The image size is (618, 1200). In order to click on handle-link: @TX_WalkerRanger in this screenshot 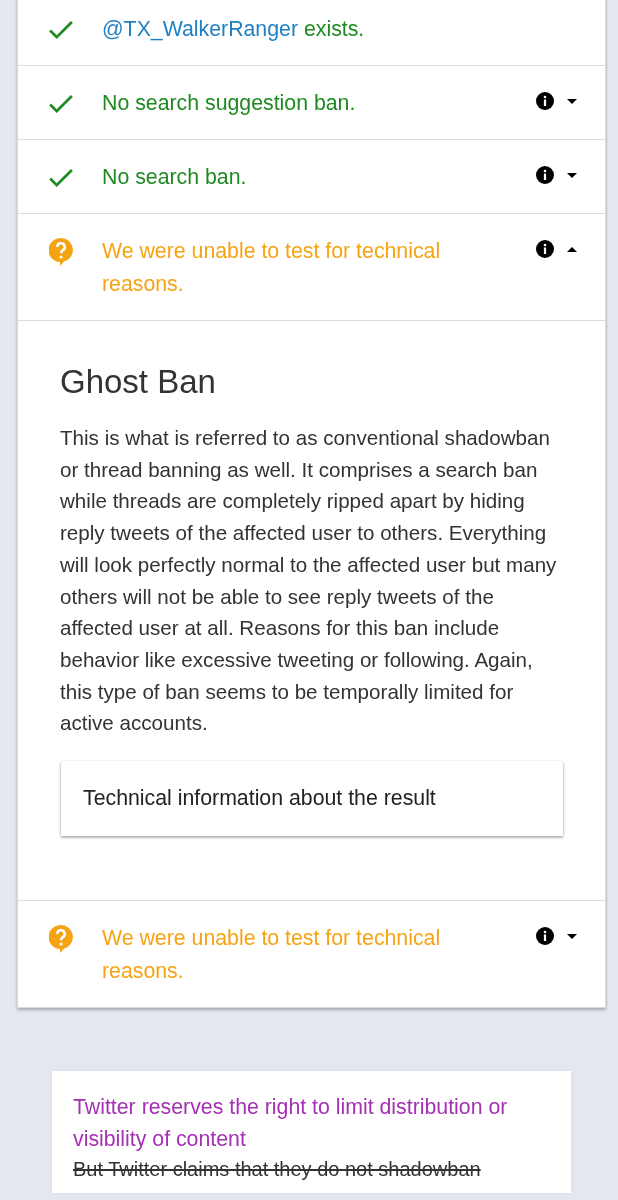, I will do `click(200, 29)`.